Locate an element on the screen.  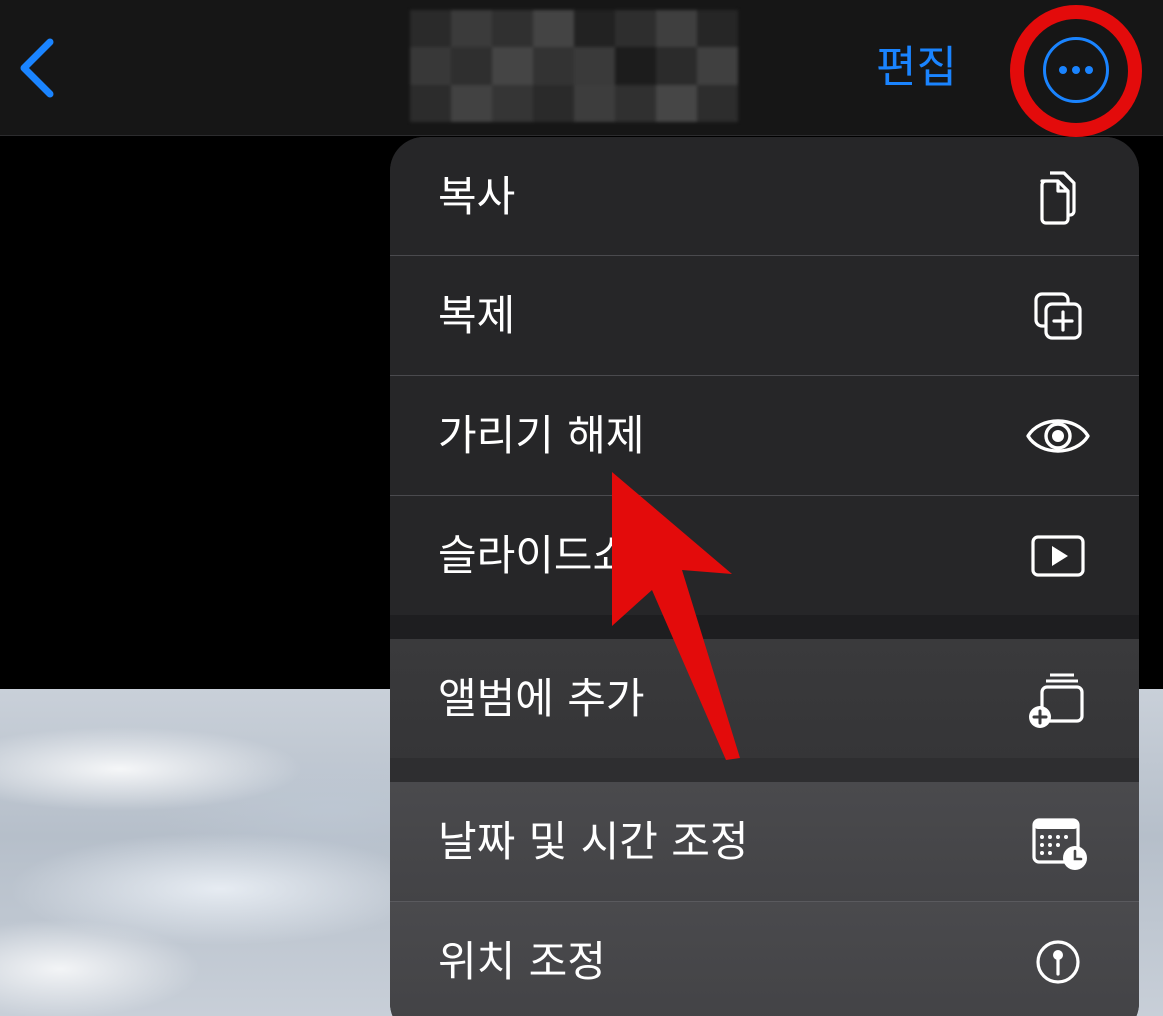
blurred-title is located at coordinates (574, 66).